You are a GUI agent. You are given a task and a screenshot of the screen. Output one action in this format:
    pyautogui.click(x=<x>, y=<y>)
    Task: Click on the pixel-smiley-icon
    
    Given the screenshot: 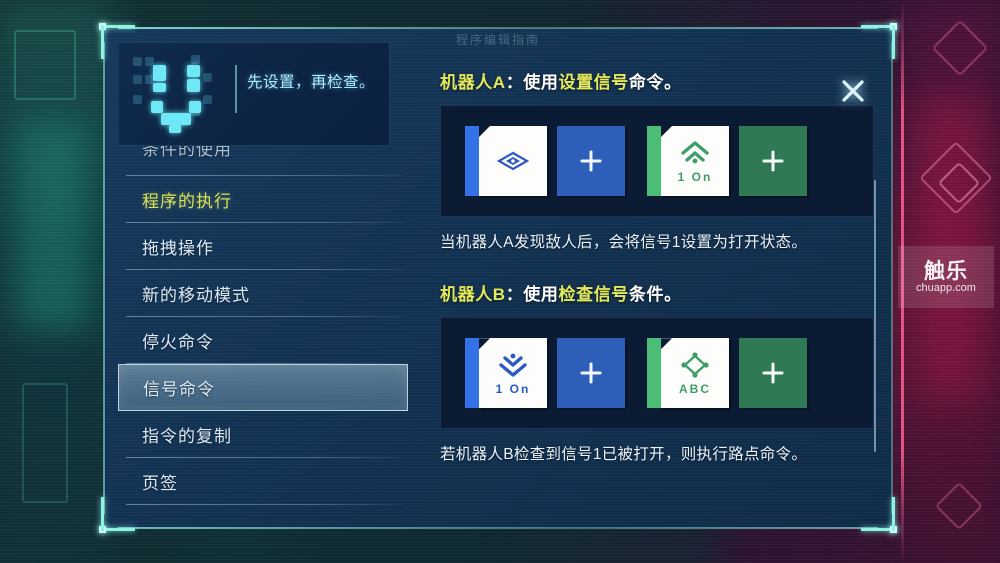 What is the action you would take?
    pyautogui.click(x=178, y=95)
    